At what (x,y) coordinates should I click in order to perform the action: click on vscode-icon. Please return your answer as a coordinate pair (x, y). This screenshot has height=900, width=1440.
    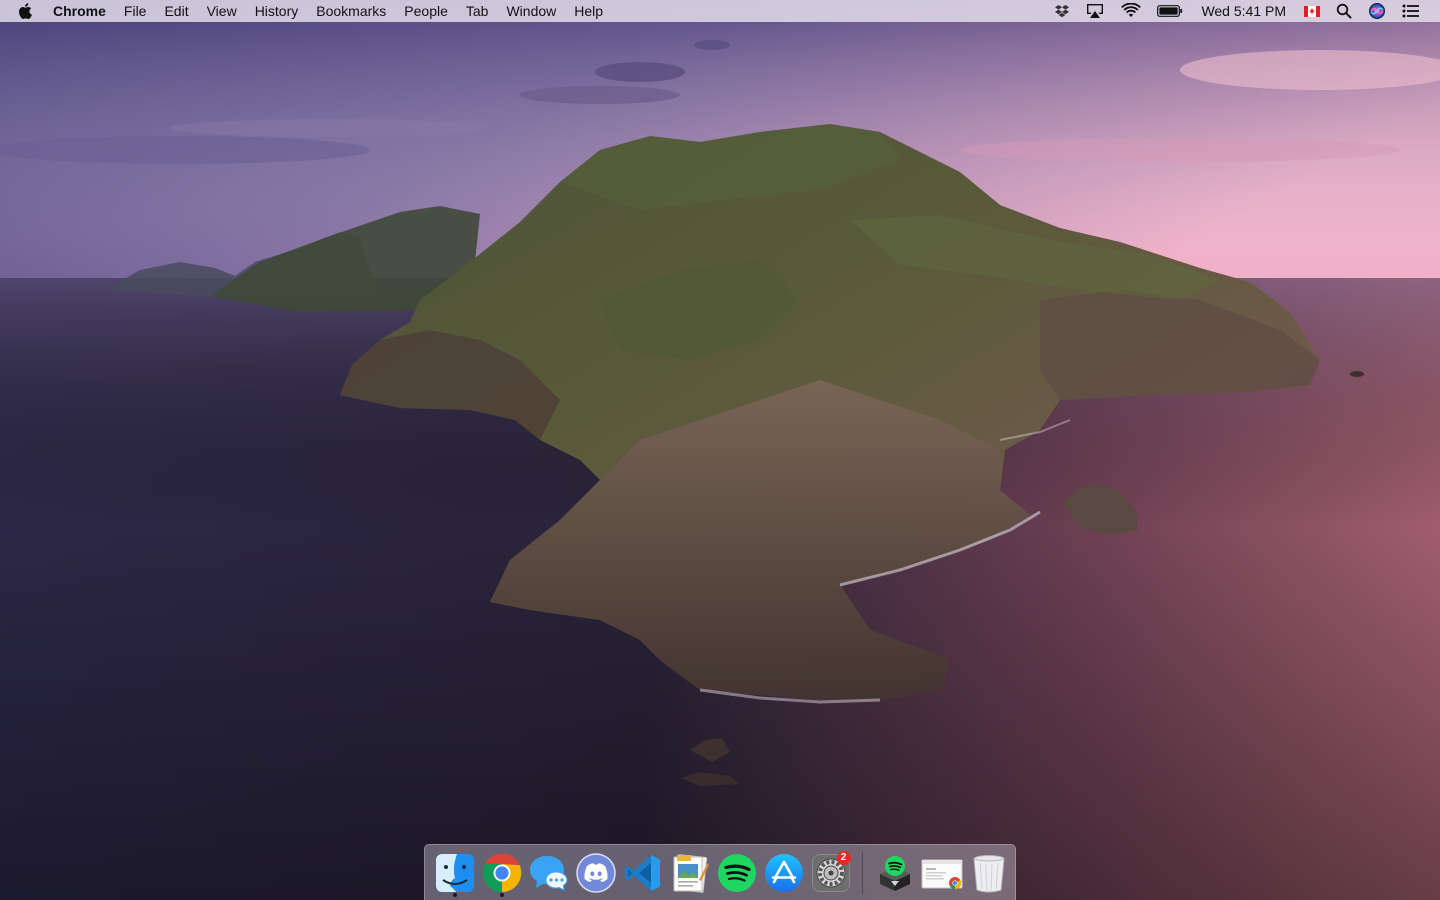
    Looking at the image, I should click on (642, 872).